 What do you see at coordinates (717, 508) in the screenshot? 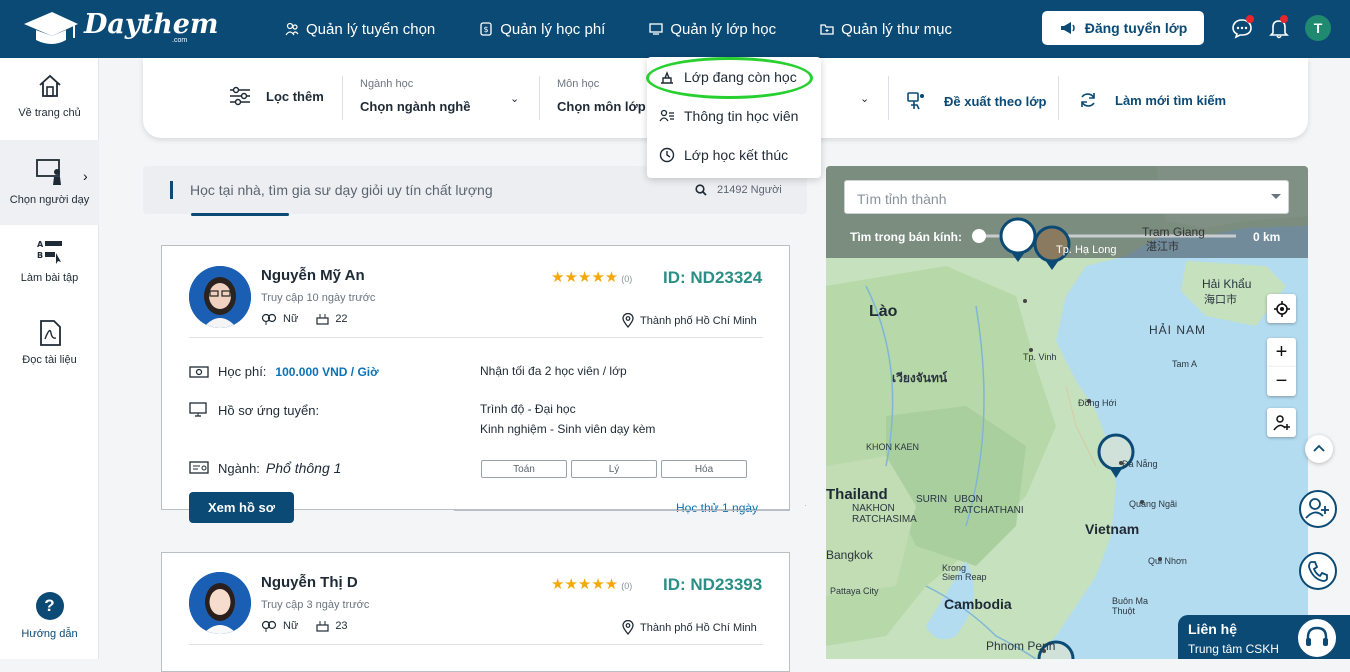
I see `trial-link: Học thử 1 ngày` at bounding box center [717, 508].